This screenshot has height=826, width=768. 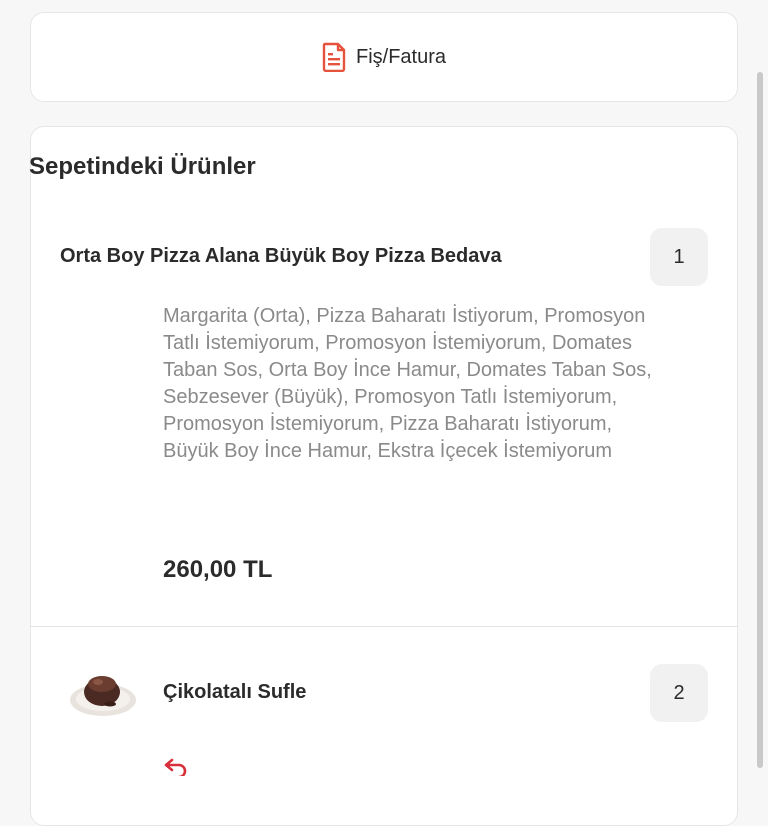 I want to click on receipt-invoice-label: Fiş/Fatura, so click(x=401, y=56).